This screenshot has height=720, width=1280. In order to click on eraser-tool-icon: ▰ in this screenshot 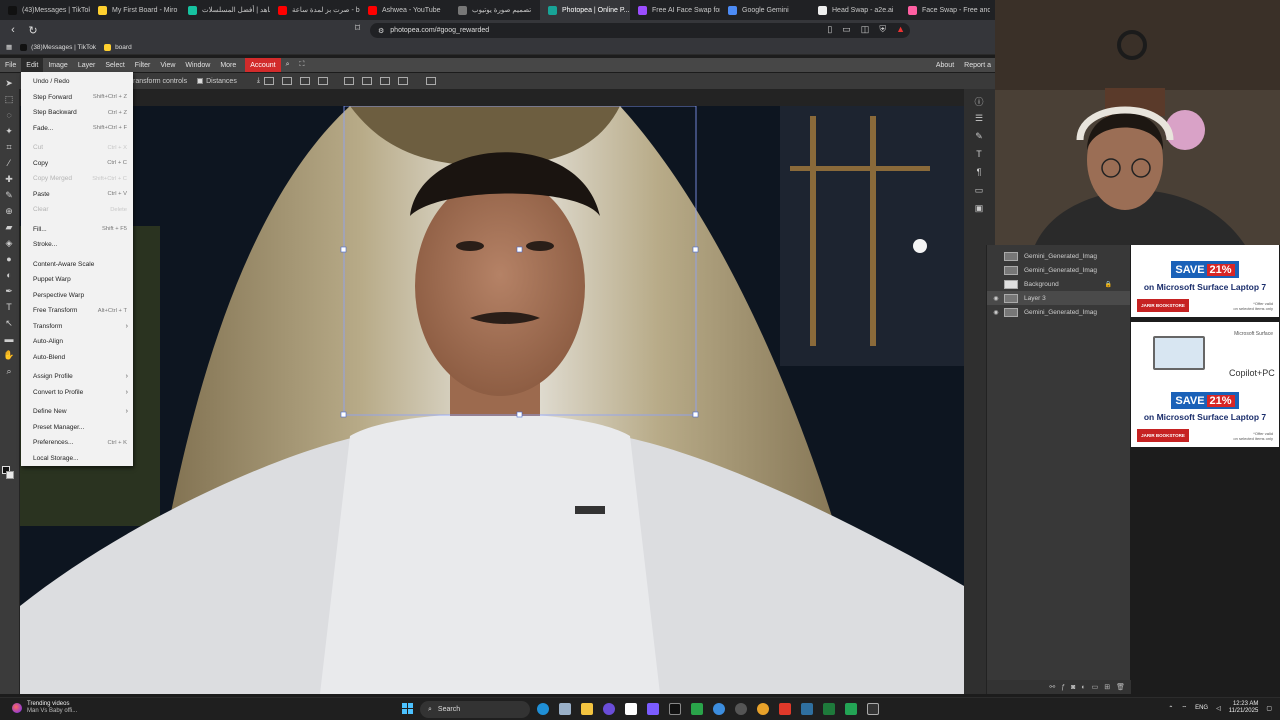, I will do `click(9, 227)`.